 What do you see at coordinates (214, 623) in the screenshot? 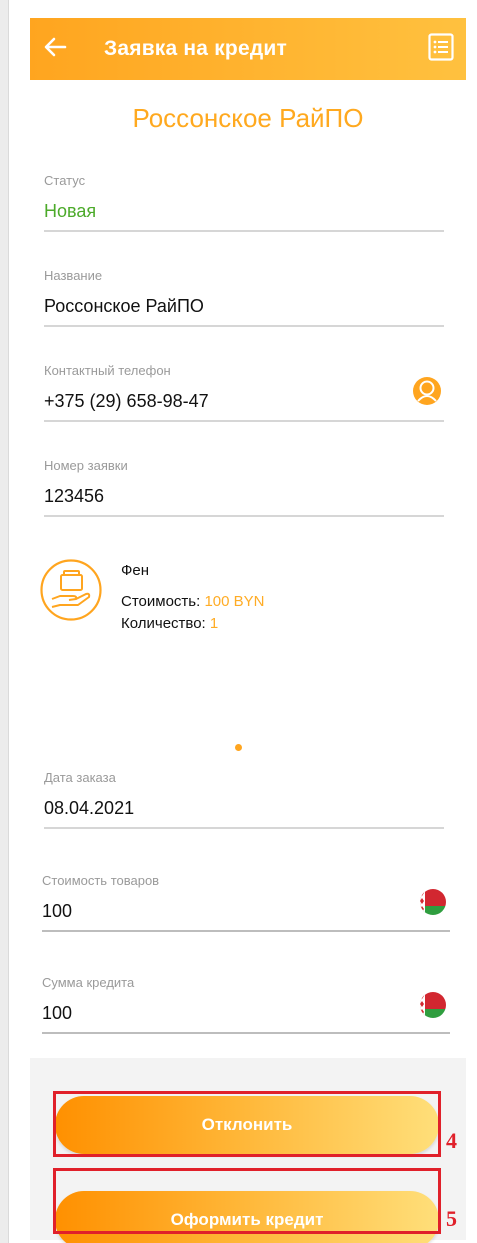
I see `product-quantity-value: 1` at bounding box center [214, 623].